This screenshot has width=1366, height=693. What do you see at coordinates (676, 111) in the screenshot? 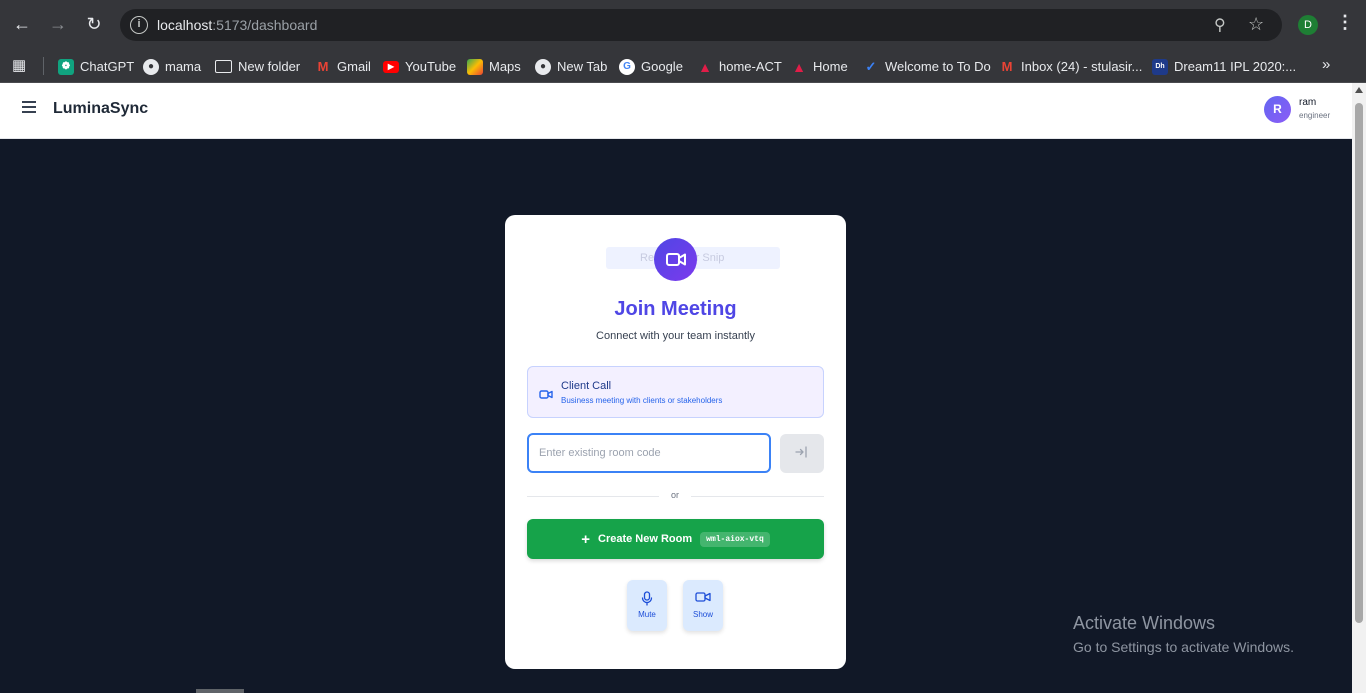
I see `app-header: LuminaSync R ram engineer` at bounding box center [676, 111].